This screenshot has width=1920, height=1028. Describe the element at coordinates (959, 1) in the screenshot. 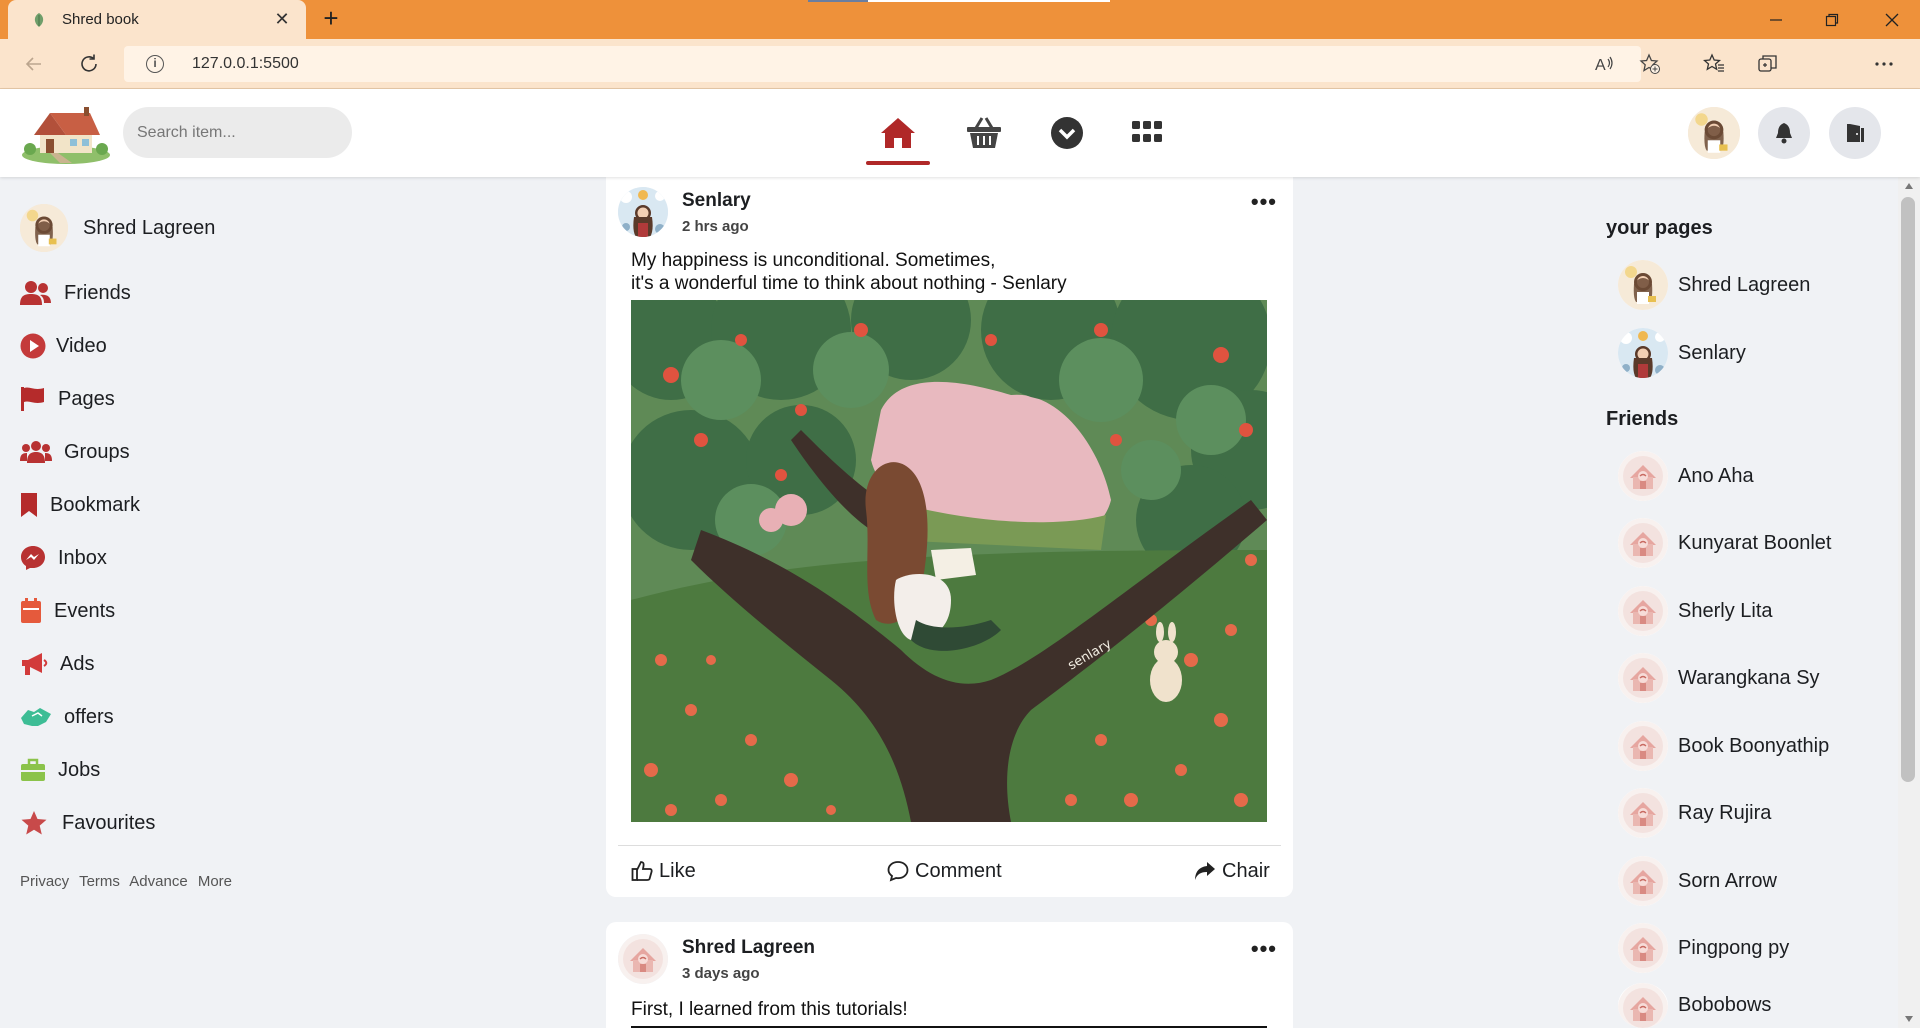

I see `tab-drag-indicator` at that location.